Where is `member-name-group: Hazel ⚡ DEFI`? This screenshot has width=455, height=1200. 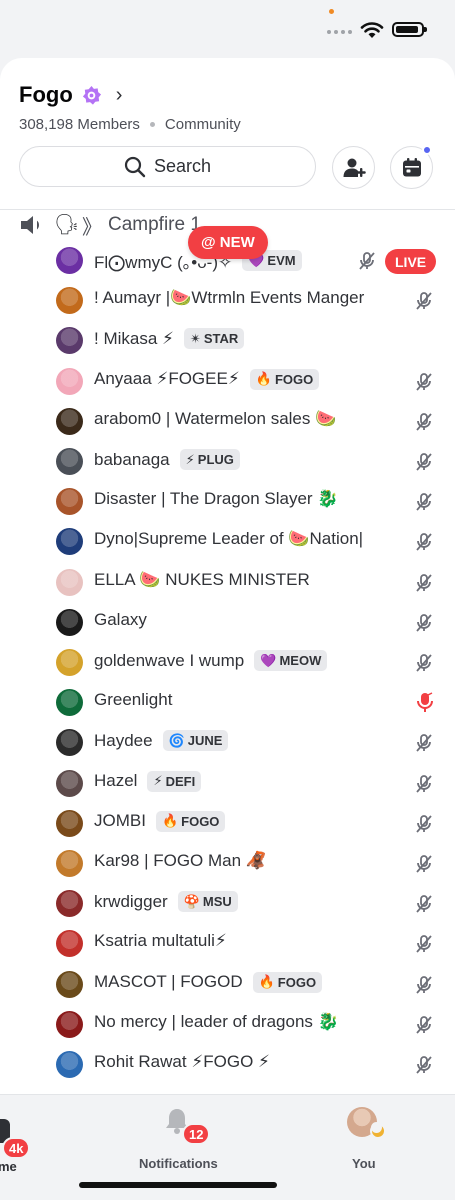
member-name-group: Hazel ⚡ DEFI is located at coordinates (148, 781).